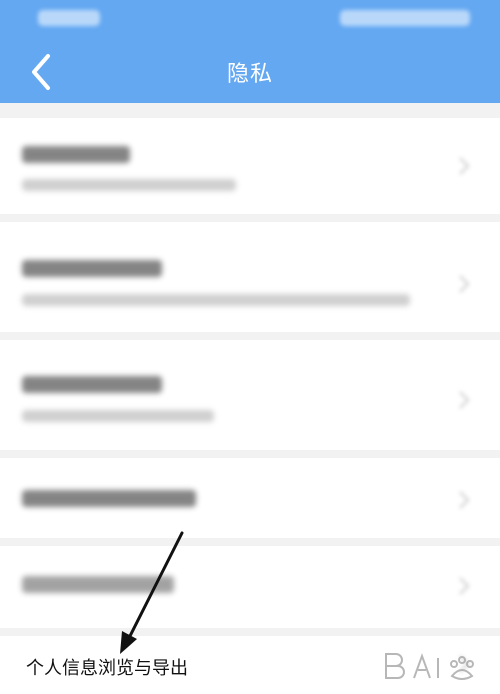 The height and width of the screenshot is (694, 500). What do you see at coordinates (429, 666) in the screenshot?
I see `watermark-logo` at bounding box center [429, 666].